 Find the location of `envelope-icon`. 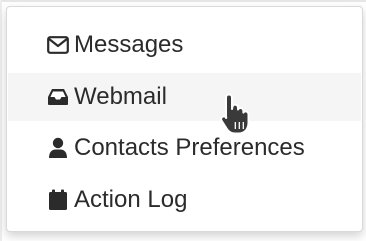

envelope-icon is located at coordinates (58, 45).